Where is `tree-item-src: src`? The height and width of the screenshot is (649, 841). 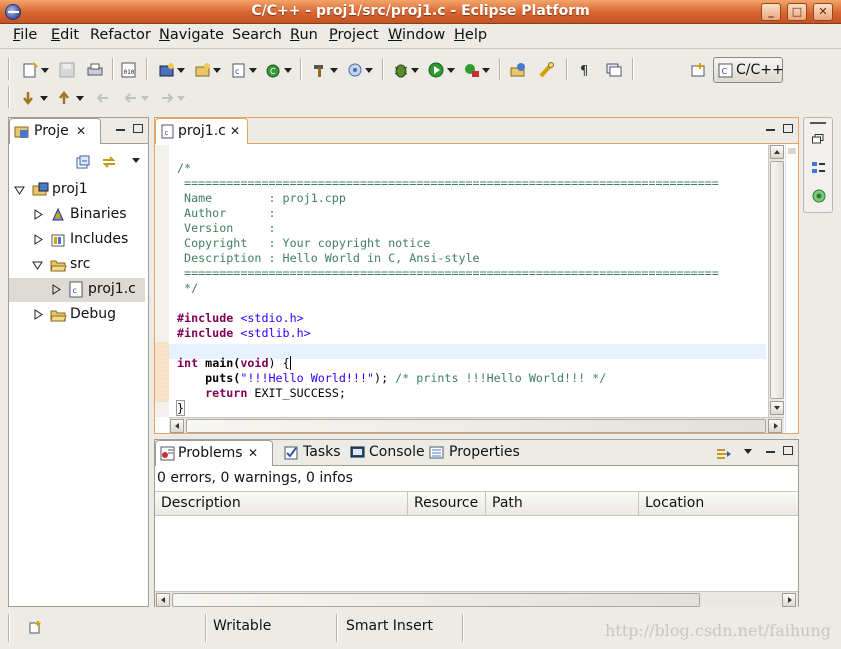 tree-item-src: src is located at coordinates (77, 265).